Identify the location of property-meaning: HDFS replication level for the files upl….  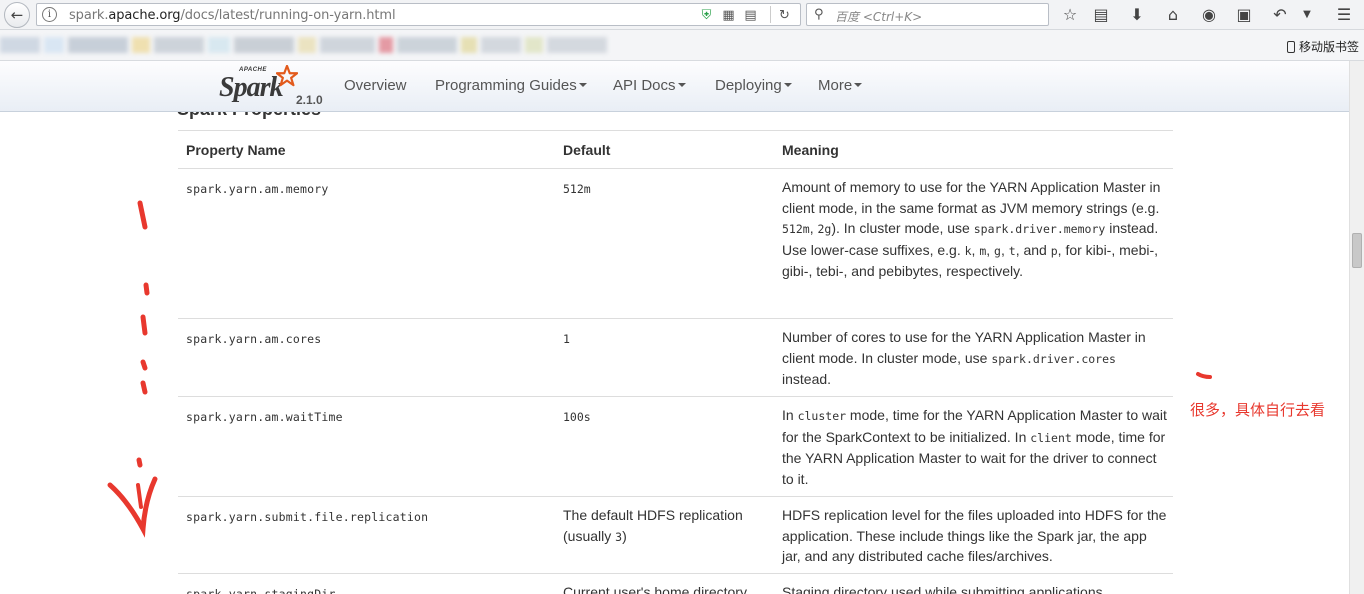
(974, 536).